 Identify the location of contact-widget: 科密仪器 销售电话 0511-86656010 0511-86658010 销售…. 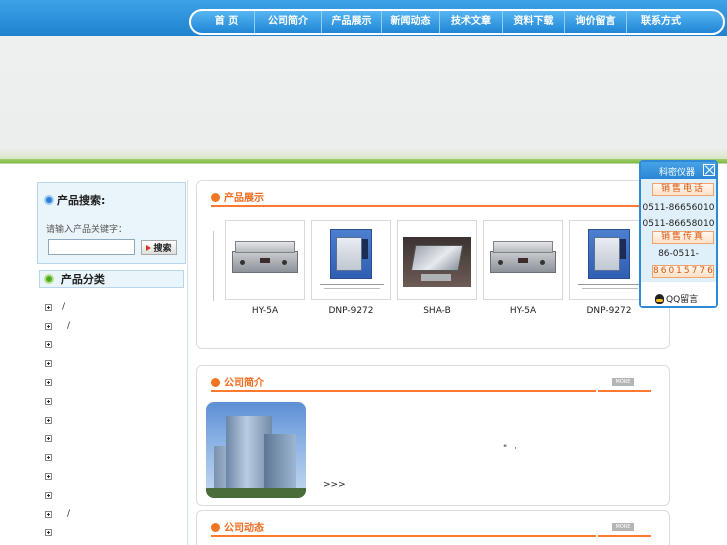
(678, 234).